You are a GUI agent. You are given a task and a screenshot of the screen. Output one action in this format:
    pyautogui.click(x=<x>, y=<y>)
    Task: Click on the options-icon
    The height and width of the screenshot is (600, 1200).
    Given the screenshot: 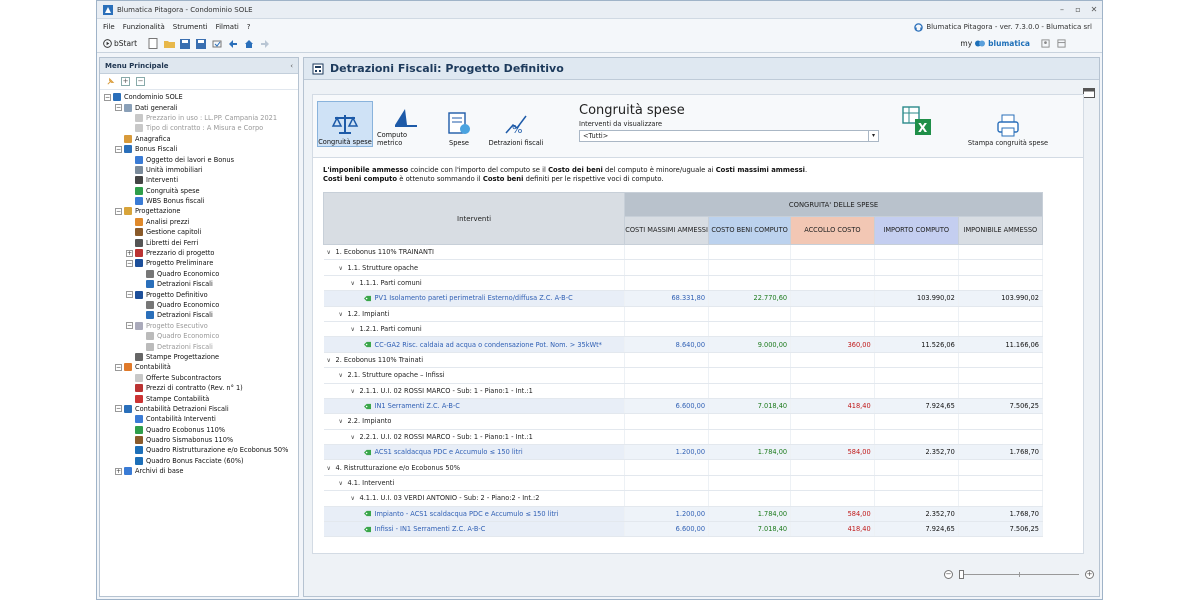 What is the action you would take?
    pyautogui.click(x=217, y=44)
    